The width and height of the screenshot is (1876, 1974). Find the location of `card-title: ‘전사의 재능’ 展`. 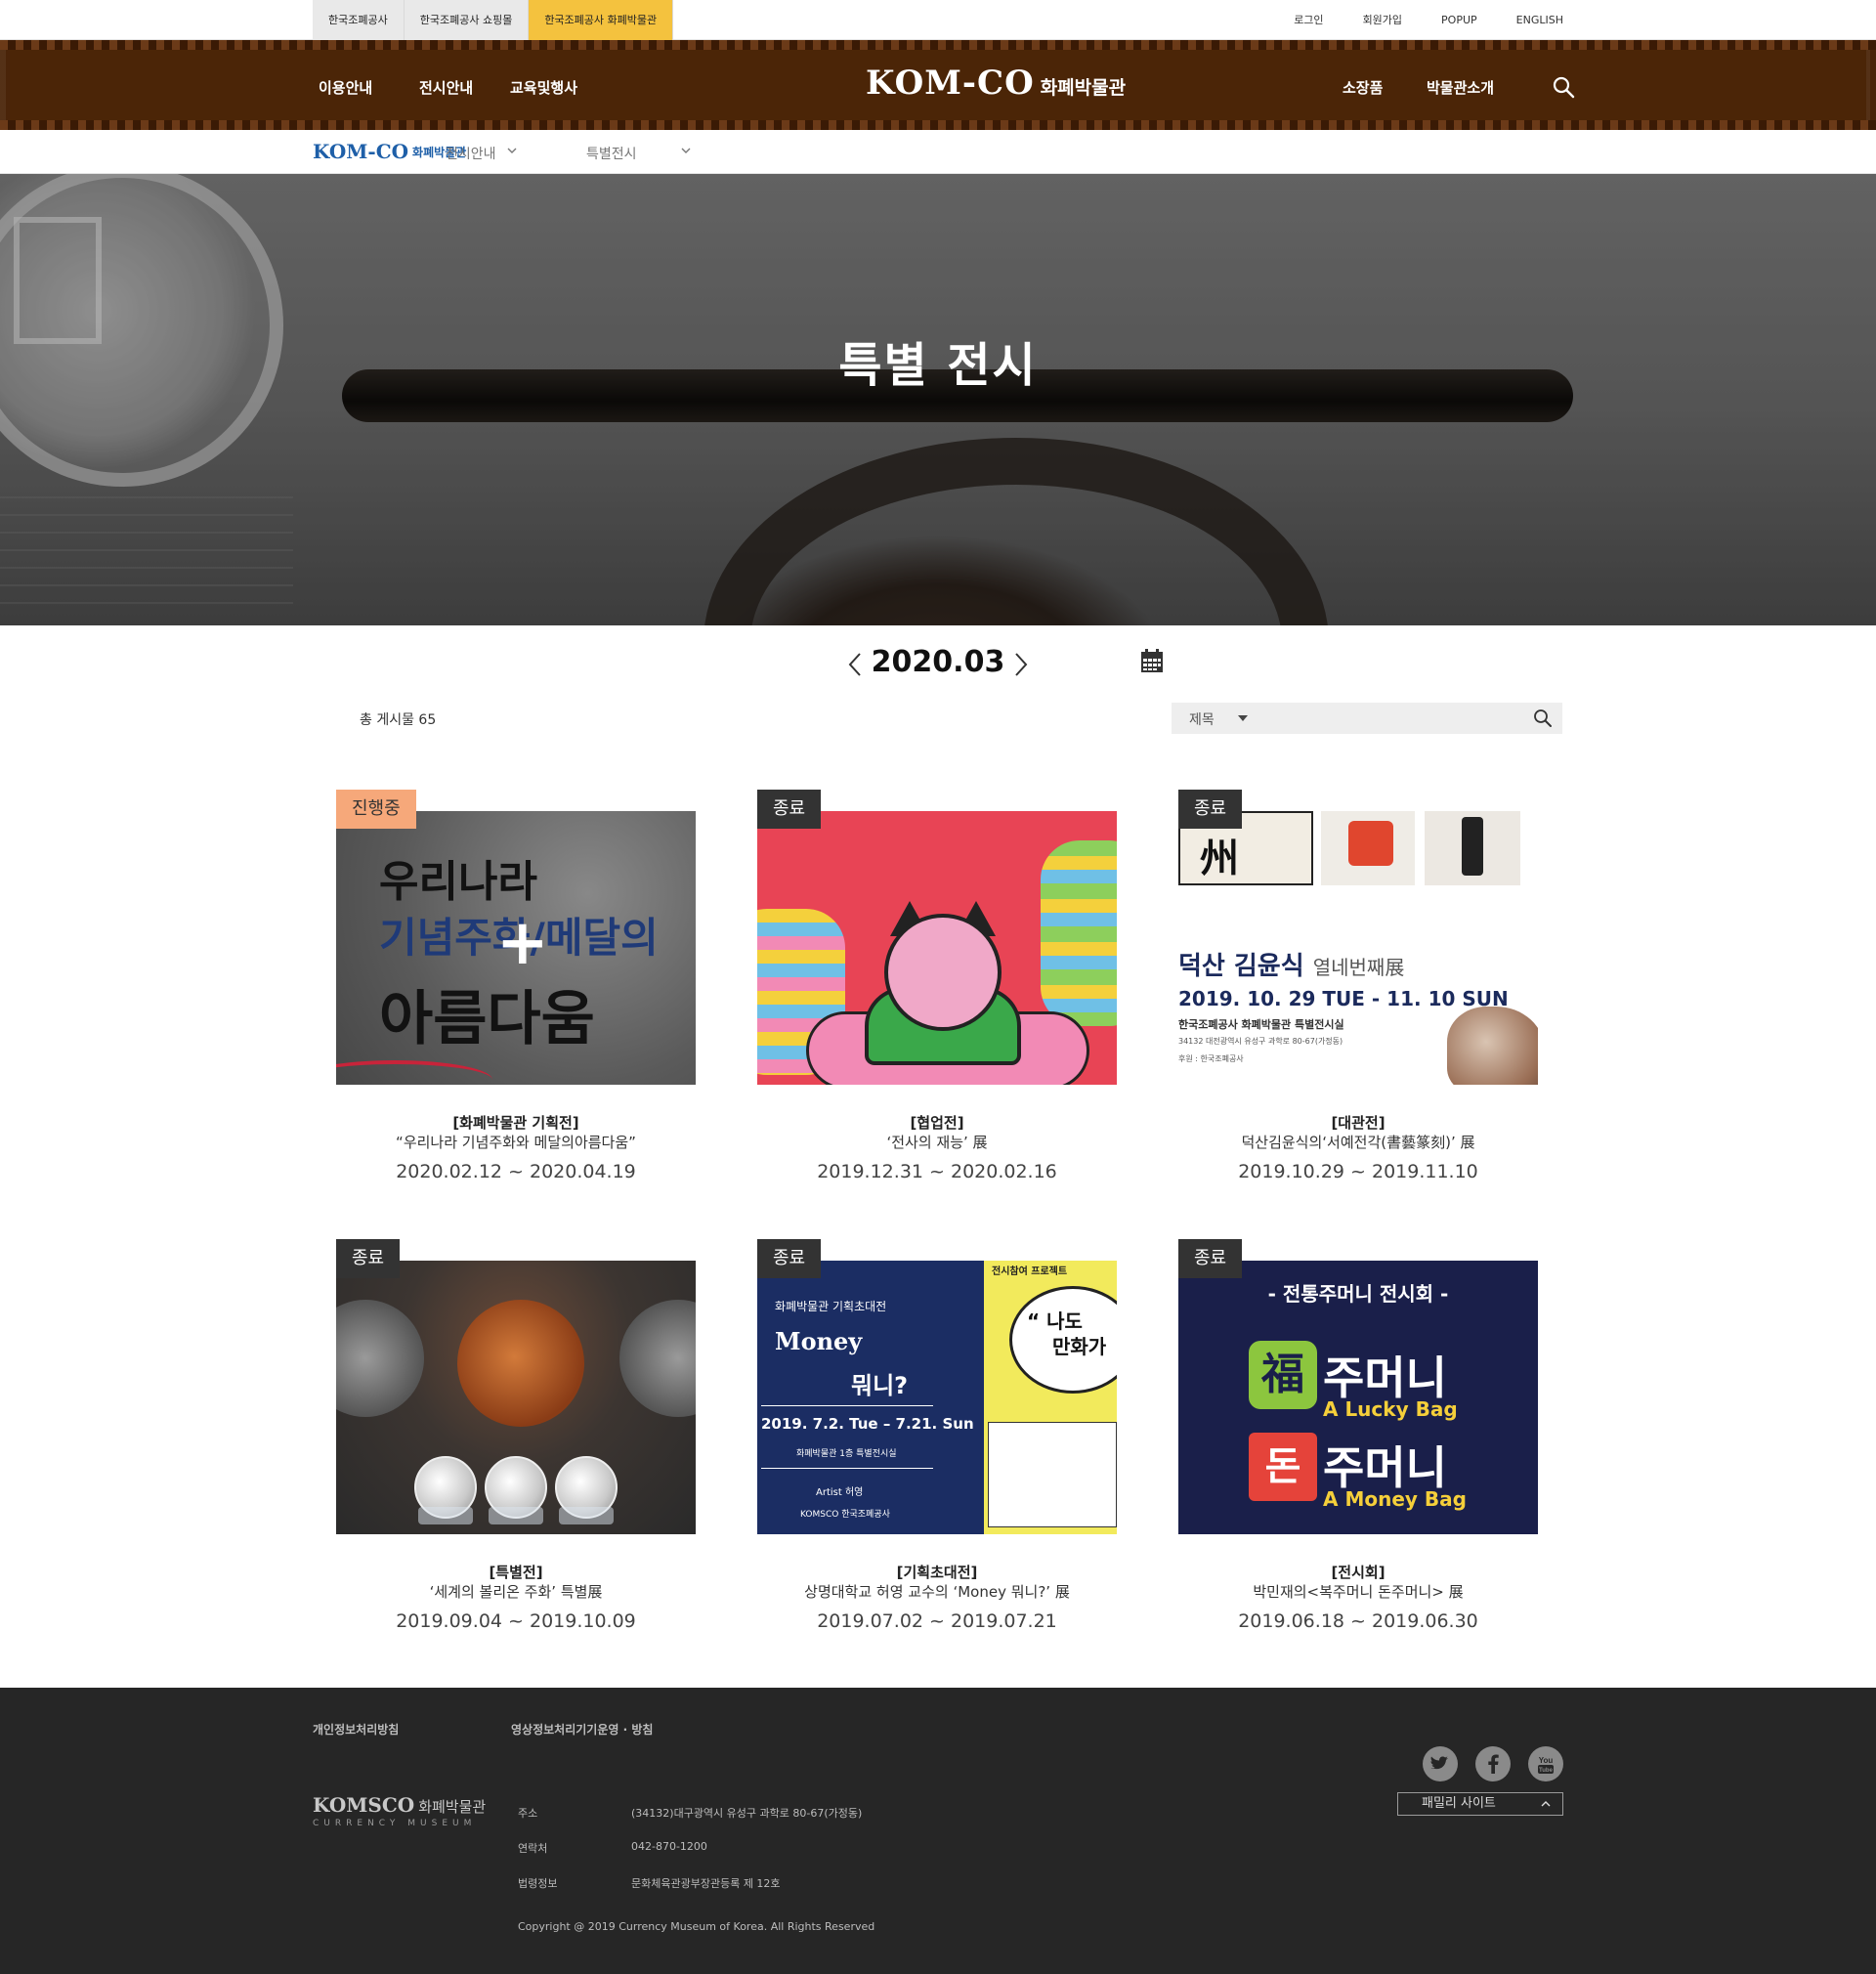

card-title: ‘전사의 재능’ 展 is located at coordinates (937, 1142).